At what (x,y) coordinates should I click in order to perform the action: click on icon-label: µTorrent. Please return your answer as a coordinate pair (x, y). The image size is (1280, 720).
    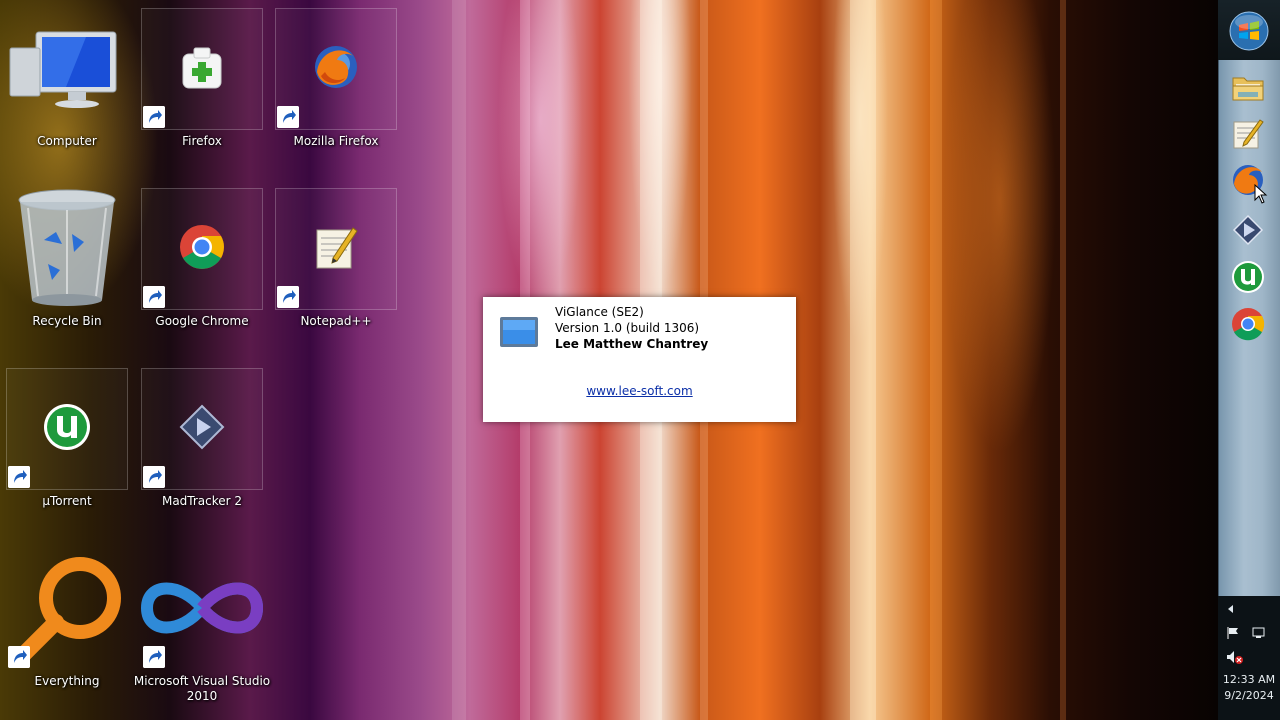
    Looking at the image, I should click on (67, 501).